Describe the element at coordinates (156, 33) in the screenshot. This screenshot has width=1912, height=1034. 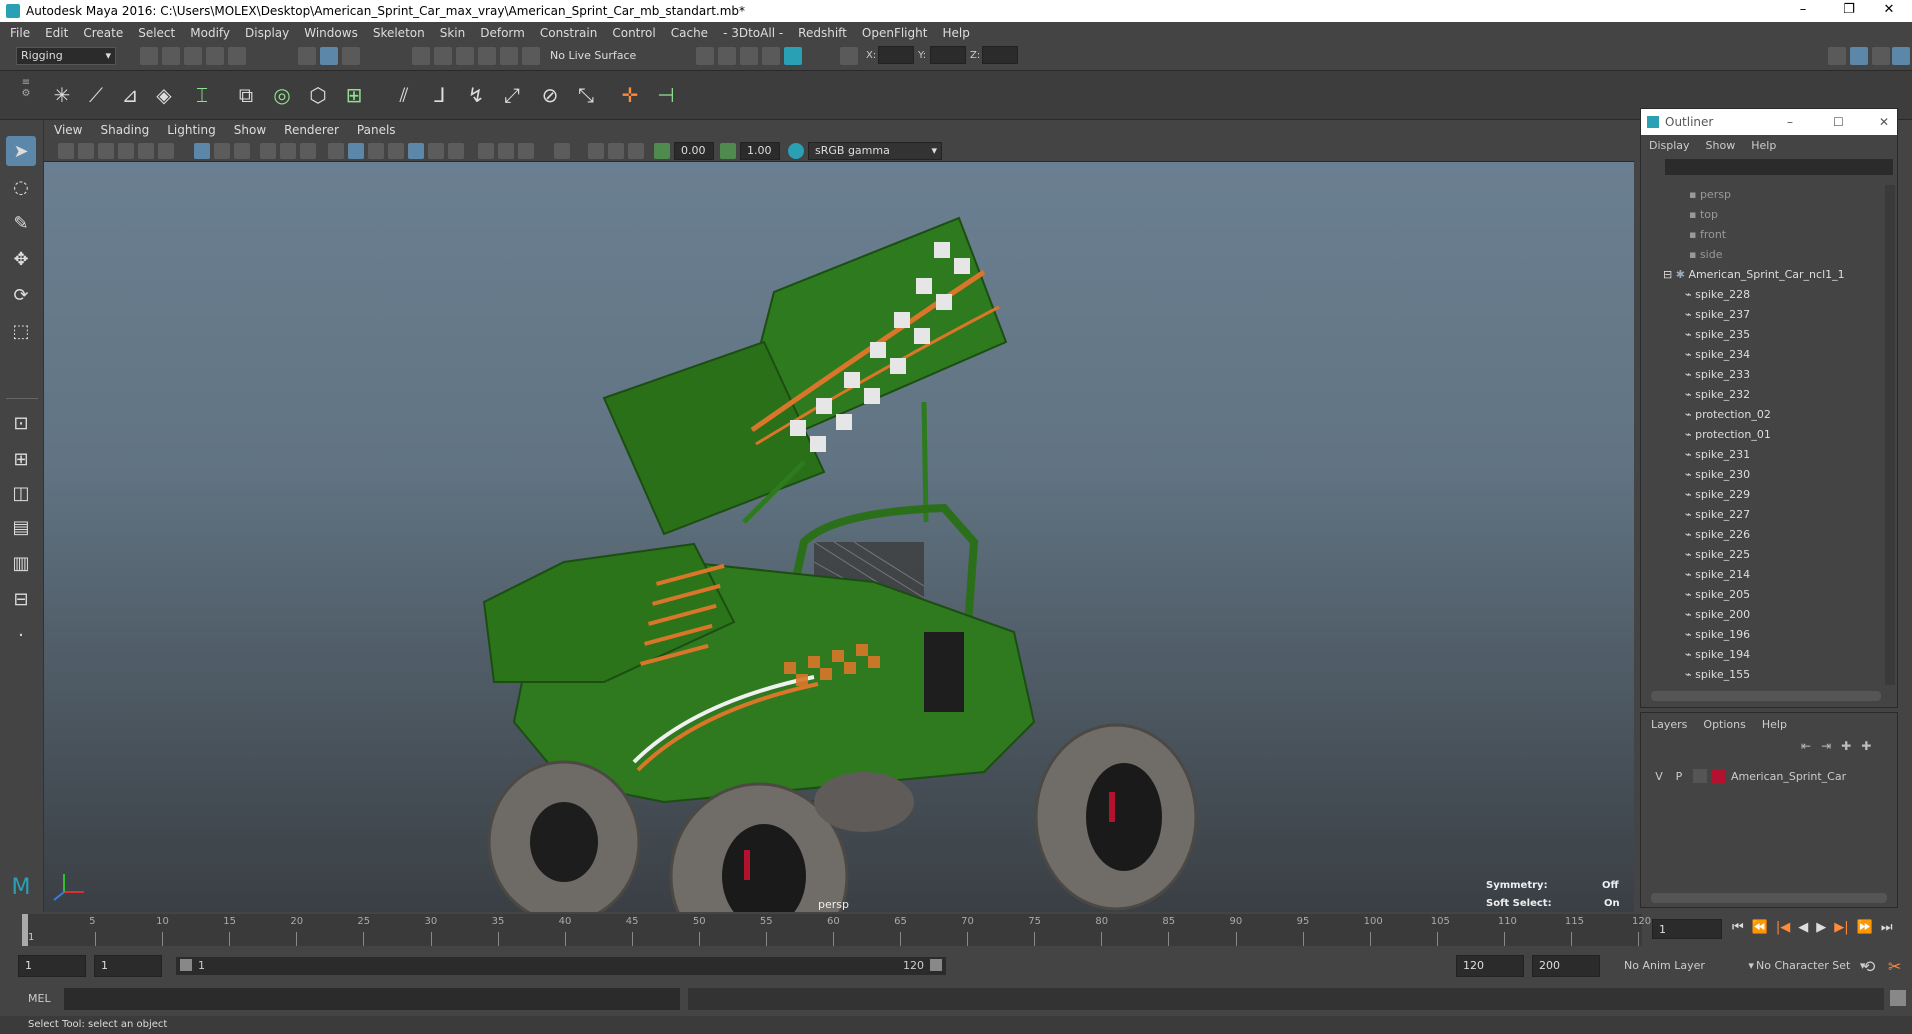
I see `menu-select: Select` at that location.